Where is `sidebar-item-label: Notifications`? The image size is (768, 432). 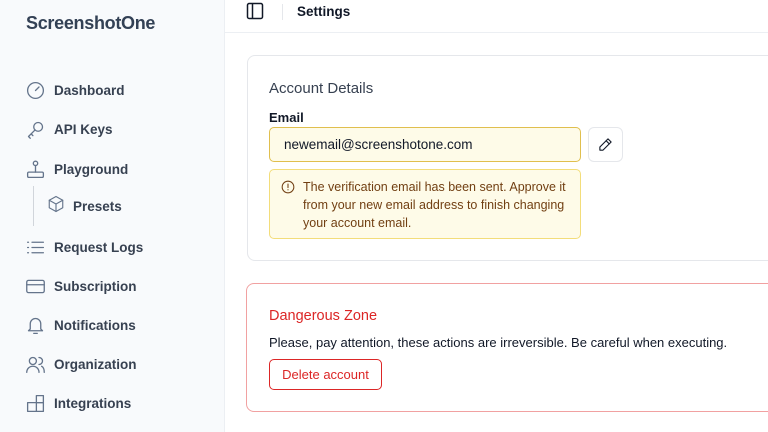 sidebar-item-label: Notifications is located at coordinates (95, 325).